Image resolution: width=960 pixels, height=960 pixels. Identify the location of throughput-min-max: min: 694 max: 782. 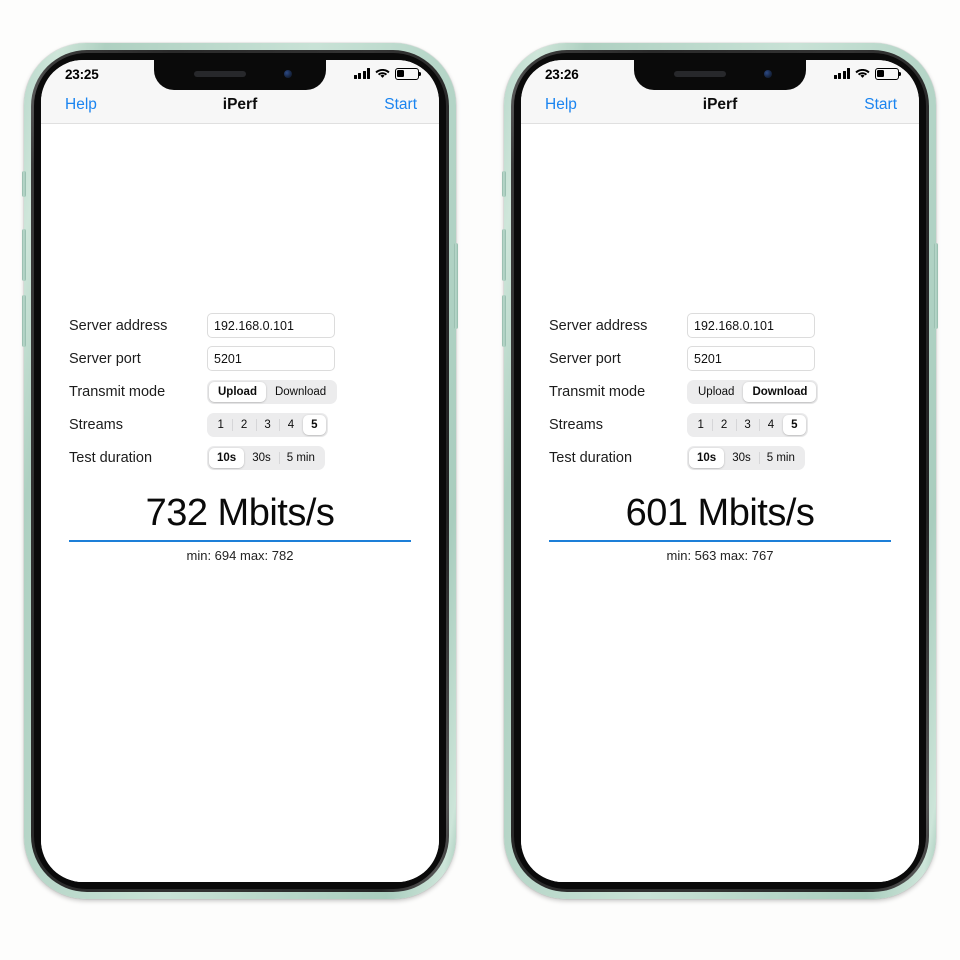
(240, 555).